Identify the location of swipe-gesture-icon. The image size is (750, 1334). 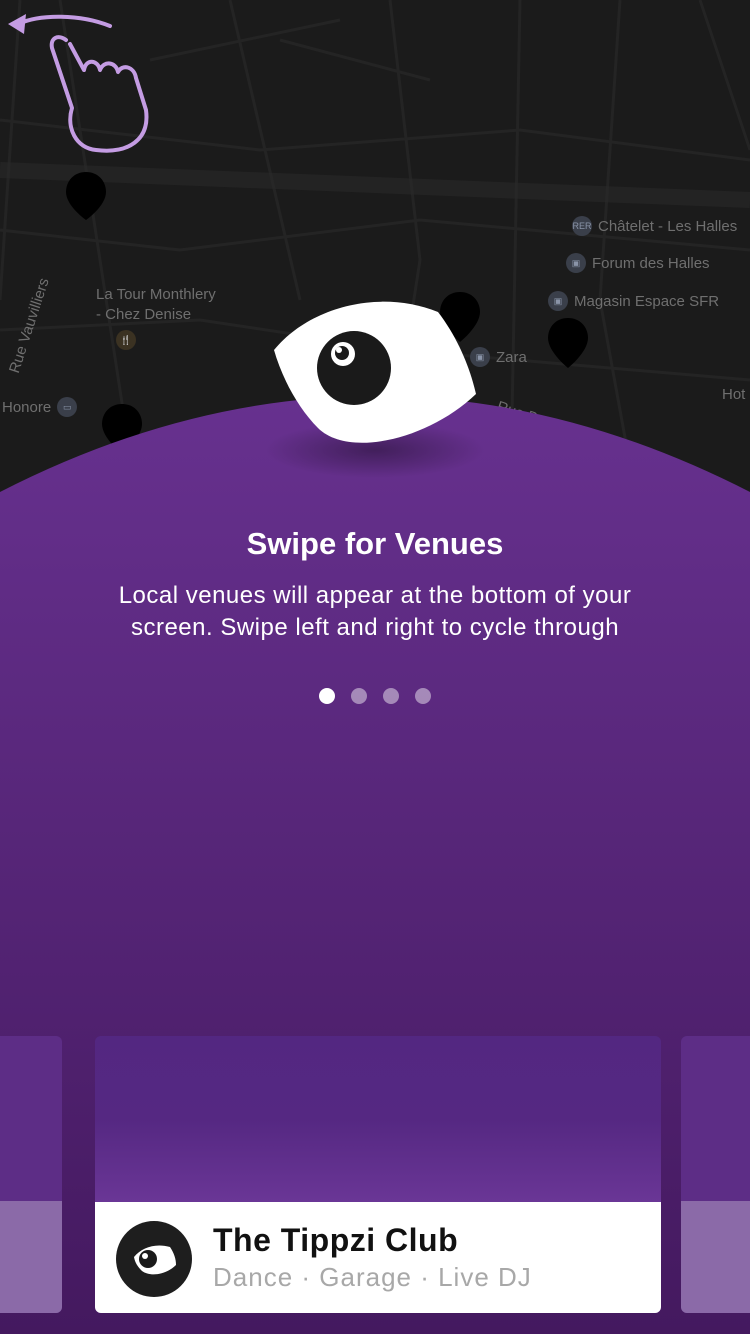
(78, 83).